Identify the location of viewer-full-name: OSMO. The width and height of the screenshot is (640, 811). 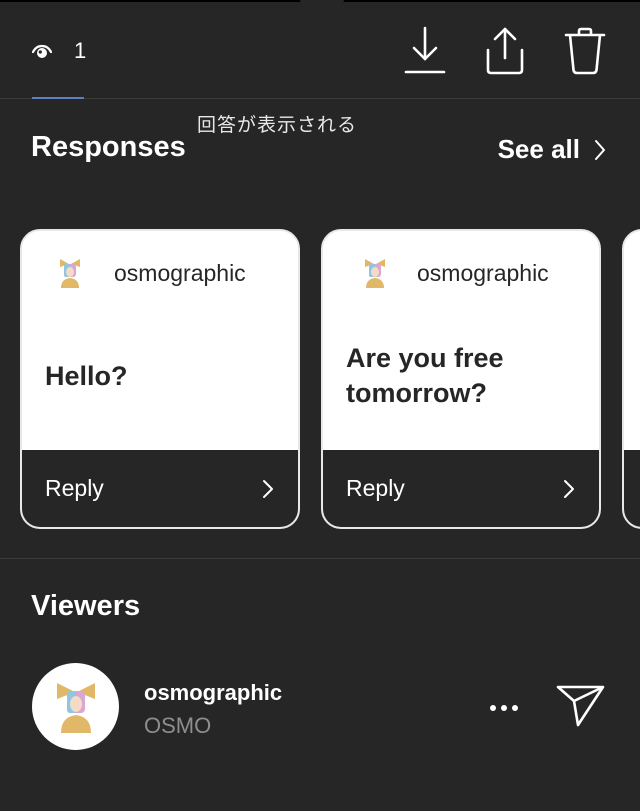
(178, 725).